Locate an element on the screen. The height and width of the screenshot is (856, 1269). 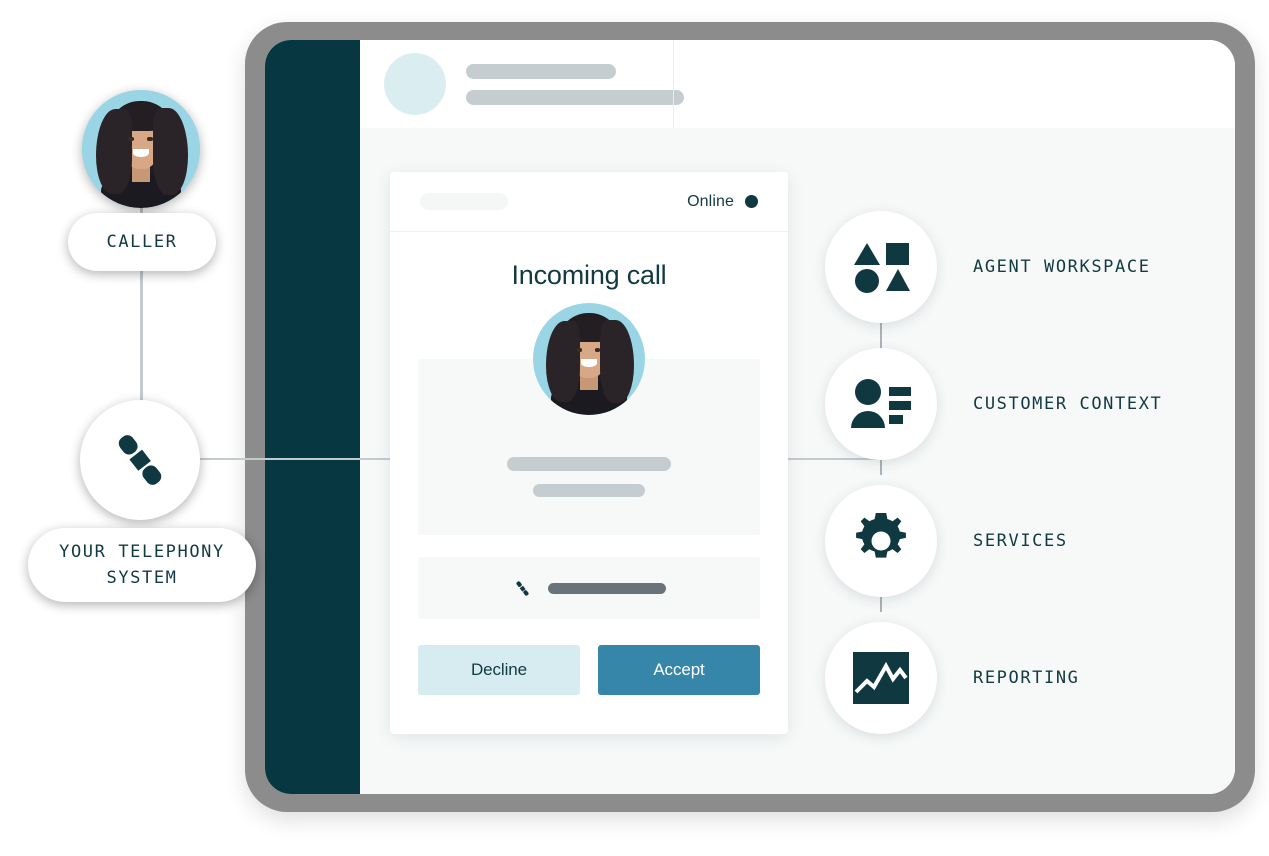
feature-label: CUSTOMER CONTEXT is located at coordinates (1068, 403).